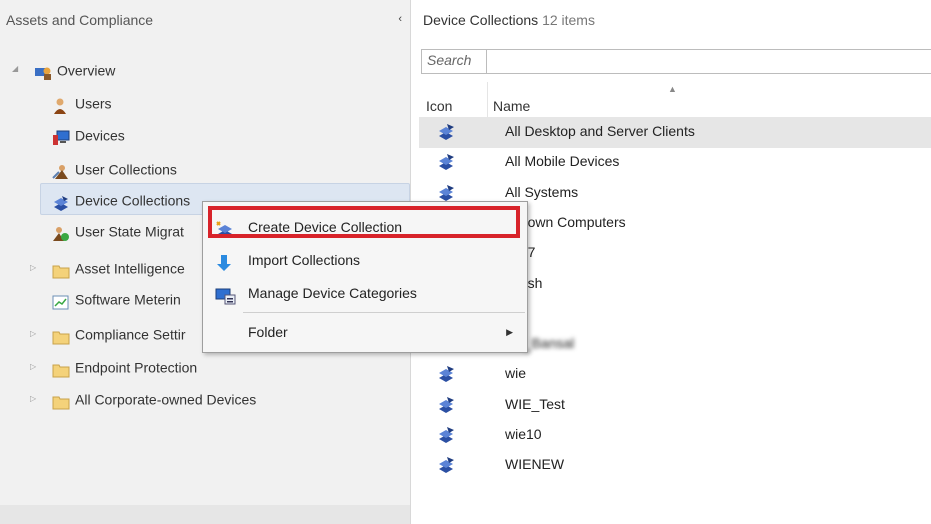 Image resolution: width=931 pixels, height=524 pixels. Describe the element at coordinates (365, 332) in the screenshot. I see `menu-item-folder: Folder ▶` at that location.